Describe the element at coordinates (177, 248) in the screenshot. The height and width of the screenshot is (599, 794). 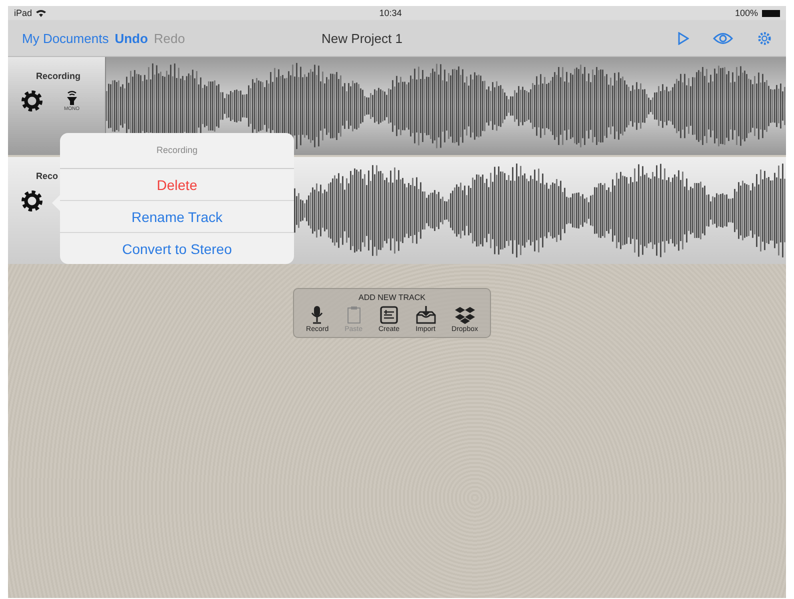
I see `menu-item: Convert to Stereo` at that location.